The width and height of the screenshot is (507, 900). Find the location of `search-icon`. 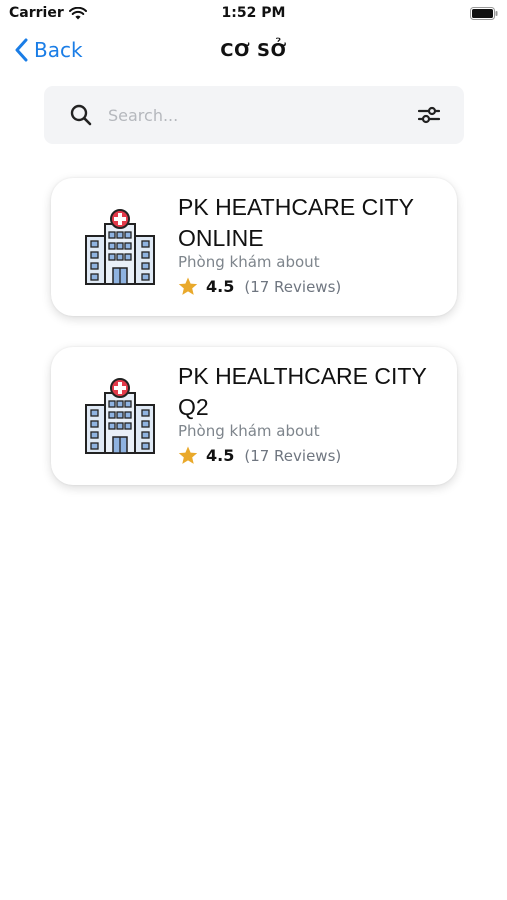

search-icon is located at coordinates (81, 115).